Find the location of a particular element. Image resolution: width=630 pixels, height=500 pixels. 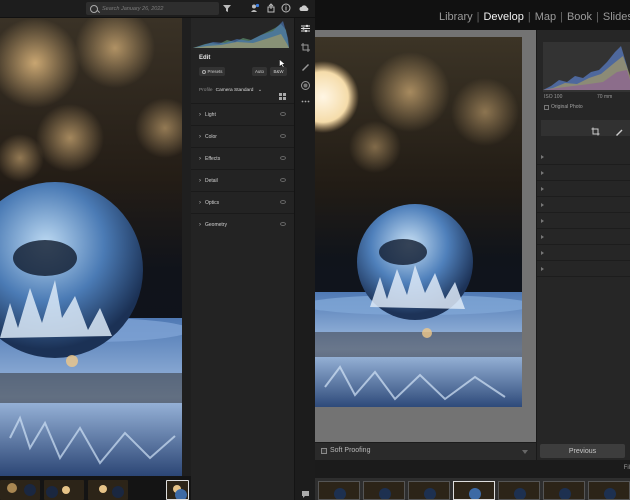

cursor-icon is located at coordinates (282, 61).